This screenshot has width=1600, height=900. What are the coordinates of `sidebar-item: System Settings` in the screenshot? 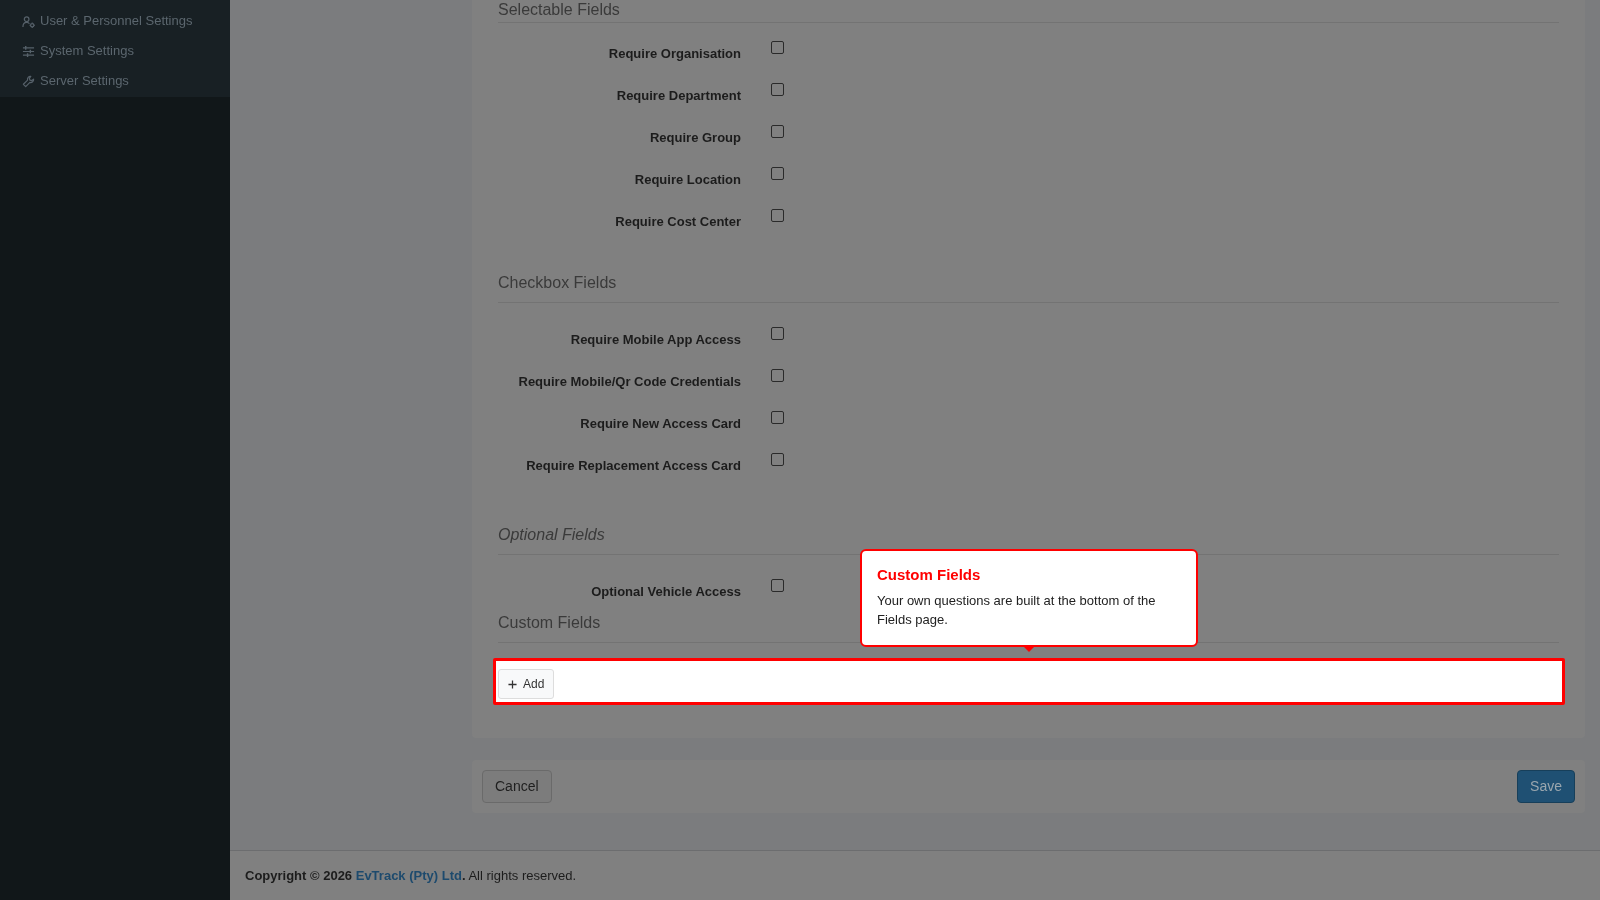 It's located at (115, 51).